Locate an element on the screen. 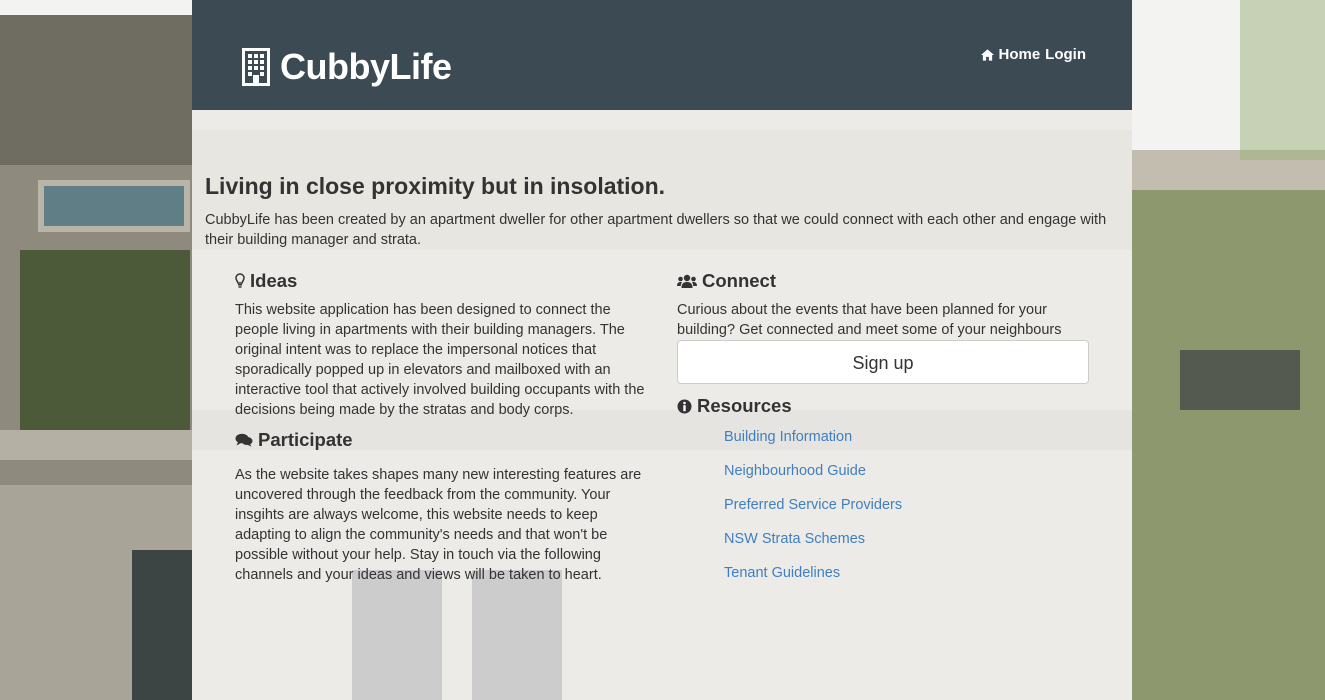 The height and width of the screenshot is (700, 1325). lightbulb-icon is located at coordinates (240, 280).